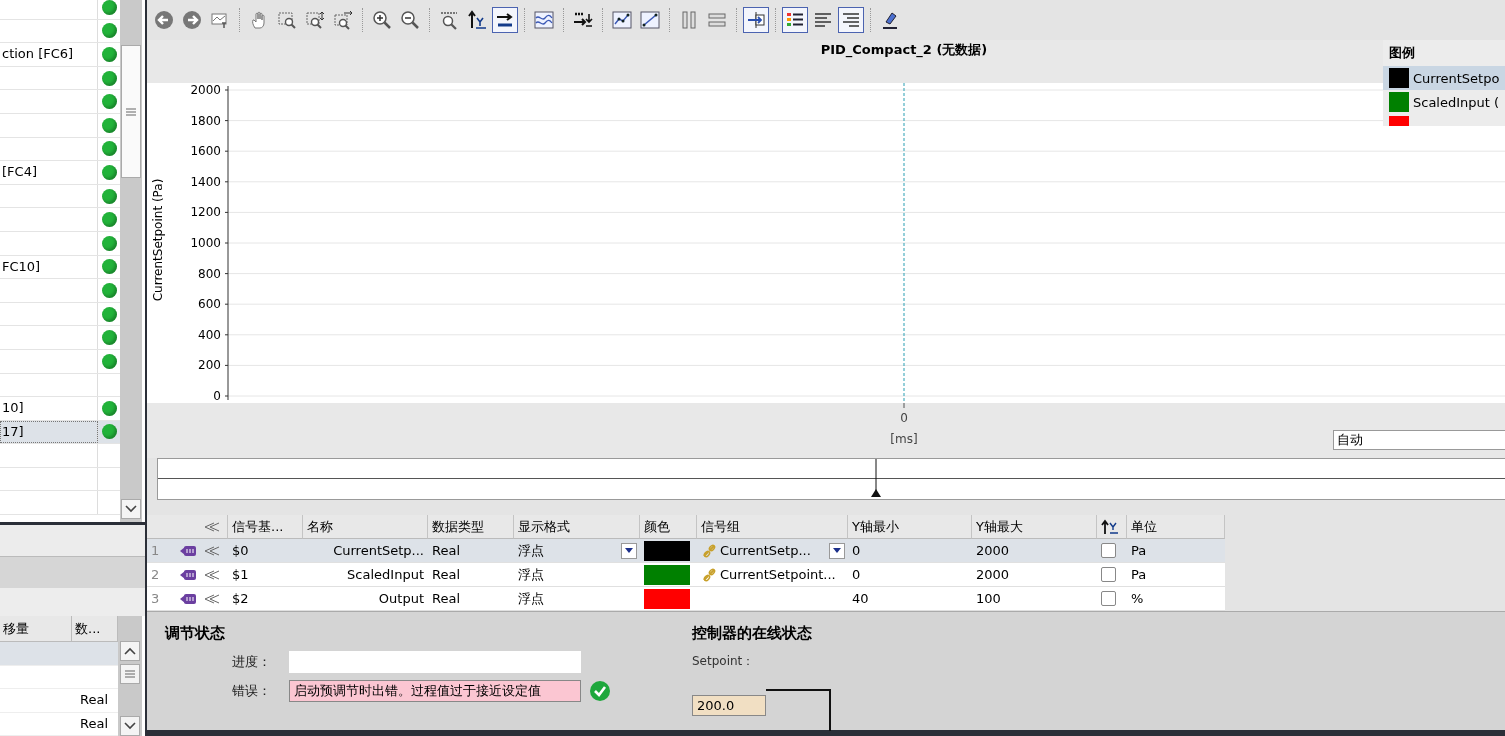 The image size is (1505, 736). Describe the element at coordinates (343, 20) in the screenshot. I see `zoom-horizontal-icon` at that location.